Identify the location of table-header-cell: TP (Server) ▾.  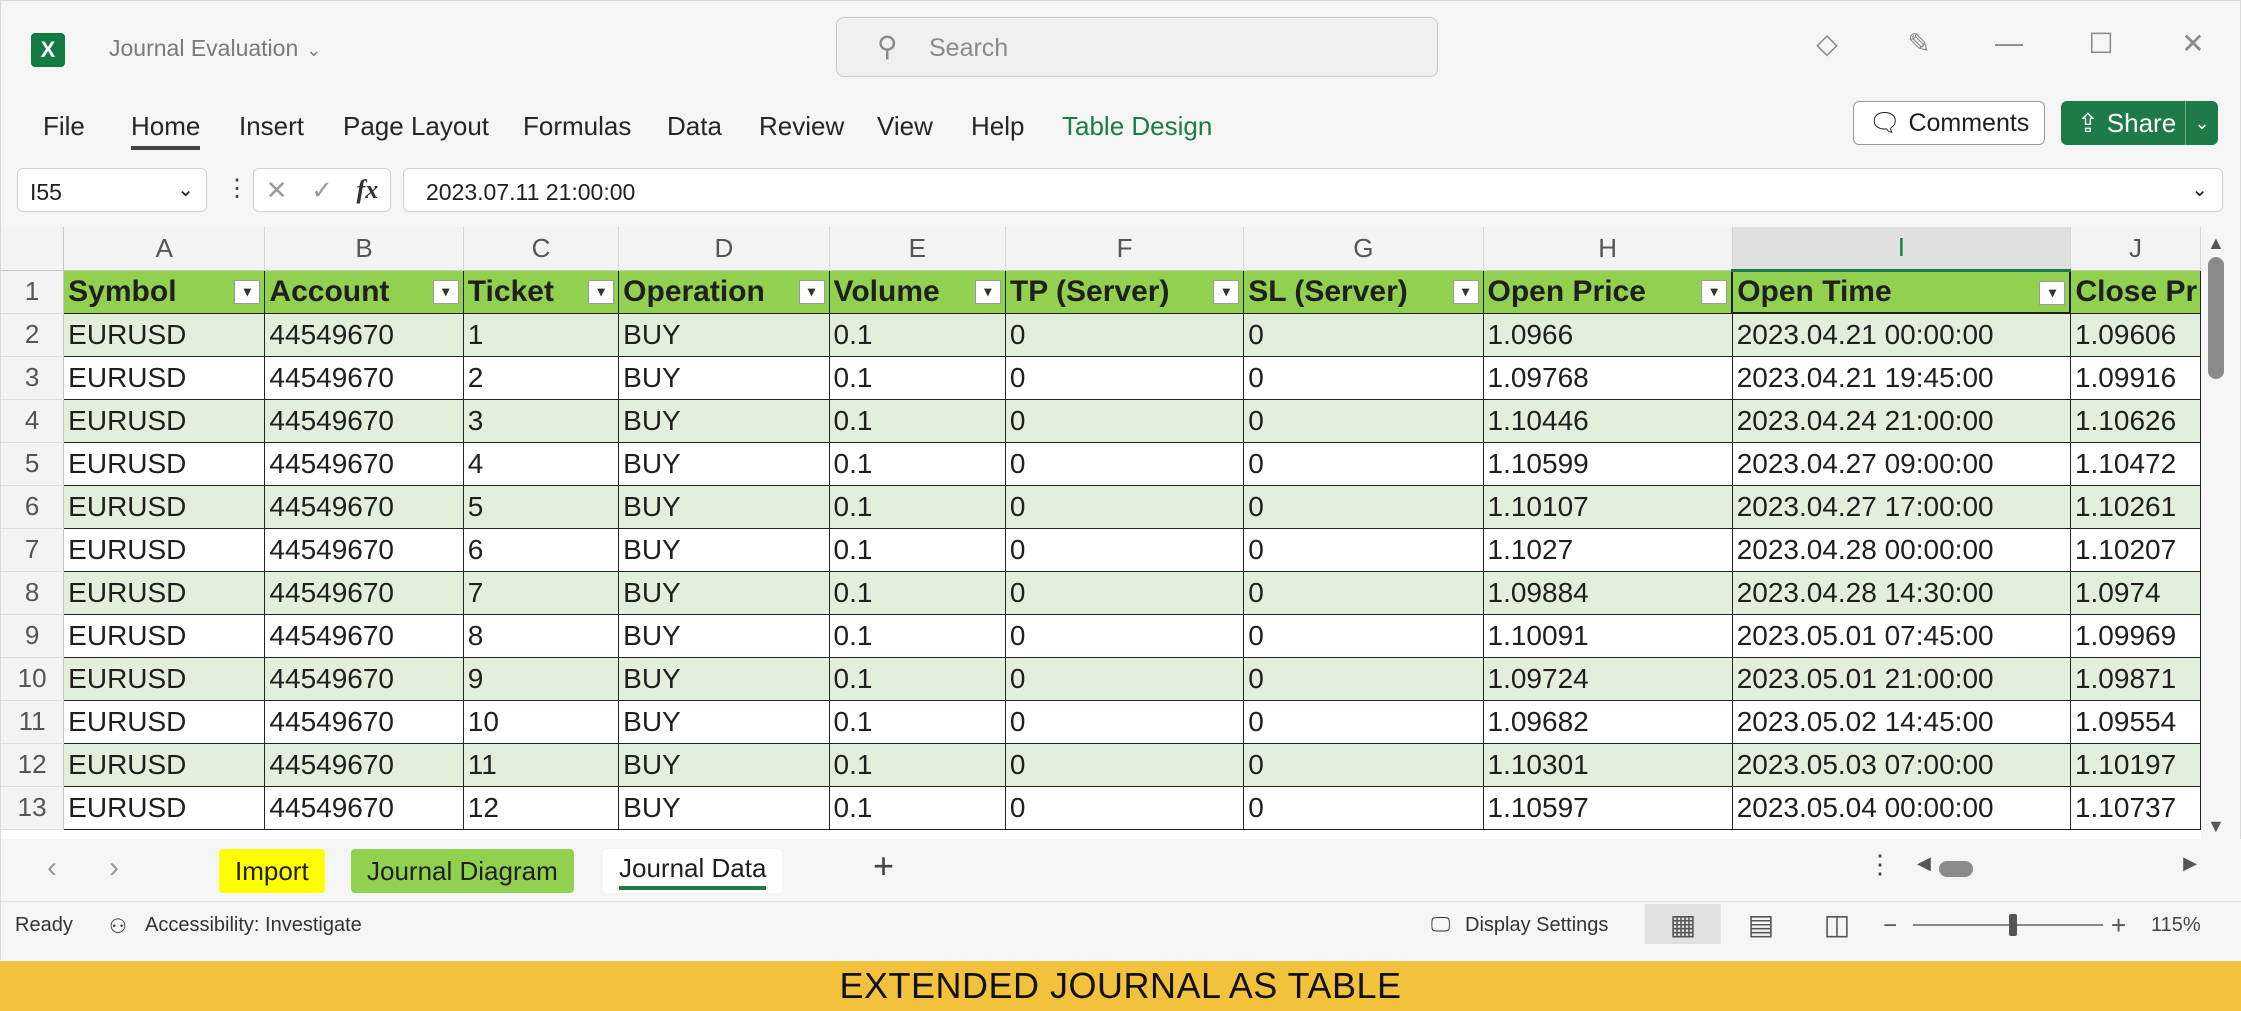
(1124, 291).